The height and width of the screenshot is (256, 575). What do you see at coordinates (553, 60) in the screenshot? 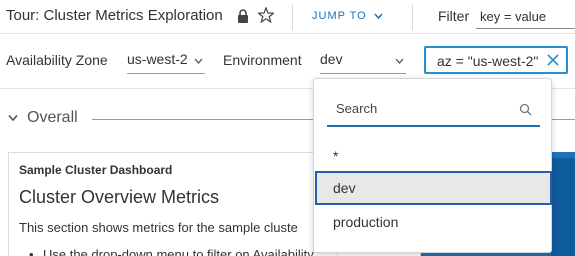
I see `close-icon` at bounding box center [553, 60].